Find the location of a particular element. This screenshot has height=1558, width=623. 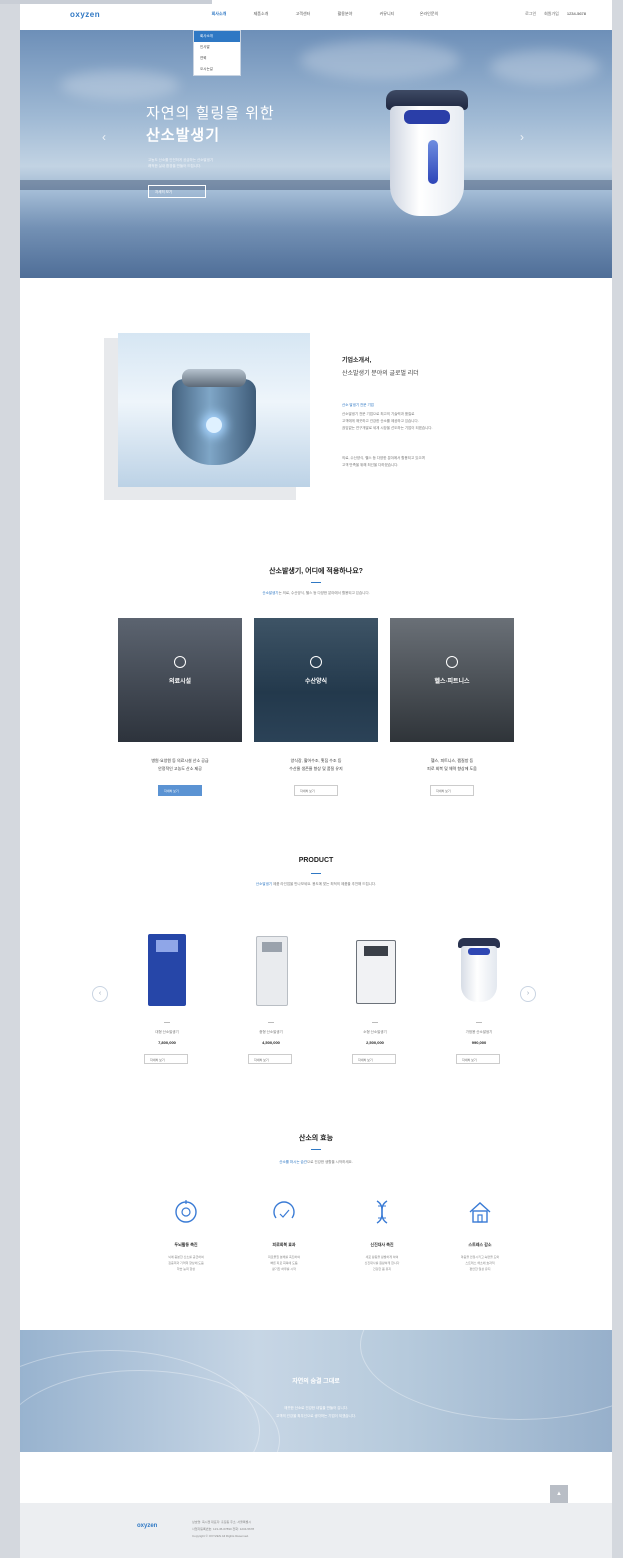

browser-top-tab is located at coordinates (106, 2).